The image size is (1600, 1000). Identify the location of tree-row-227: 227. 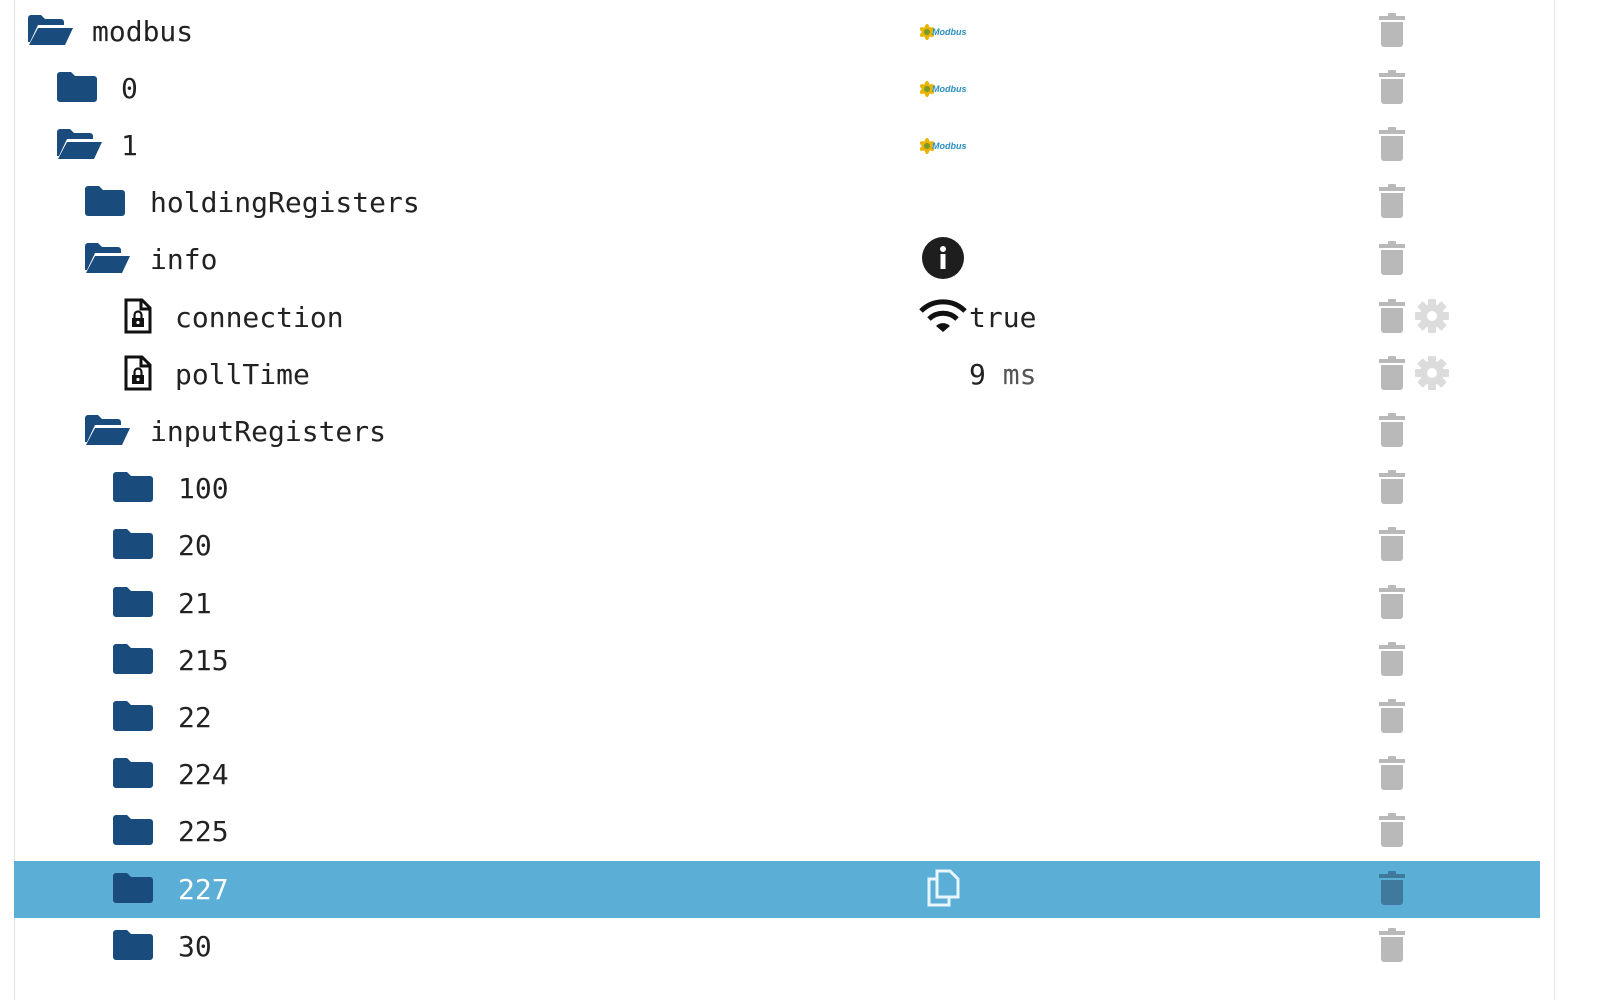
(777, 889).